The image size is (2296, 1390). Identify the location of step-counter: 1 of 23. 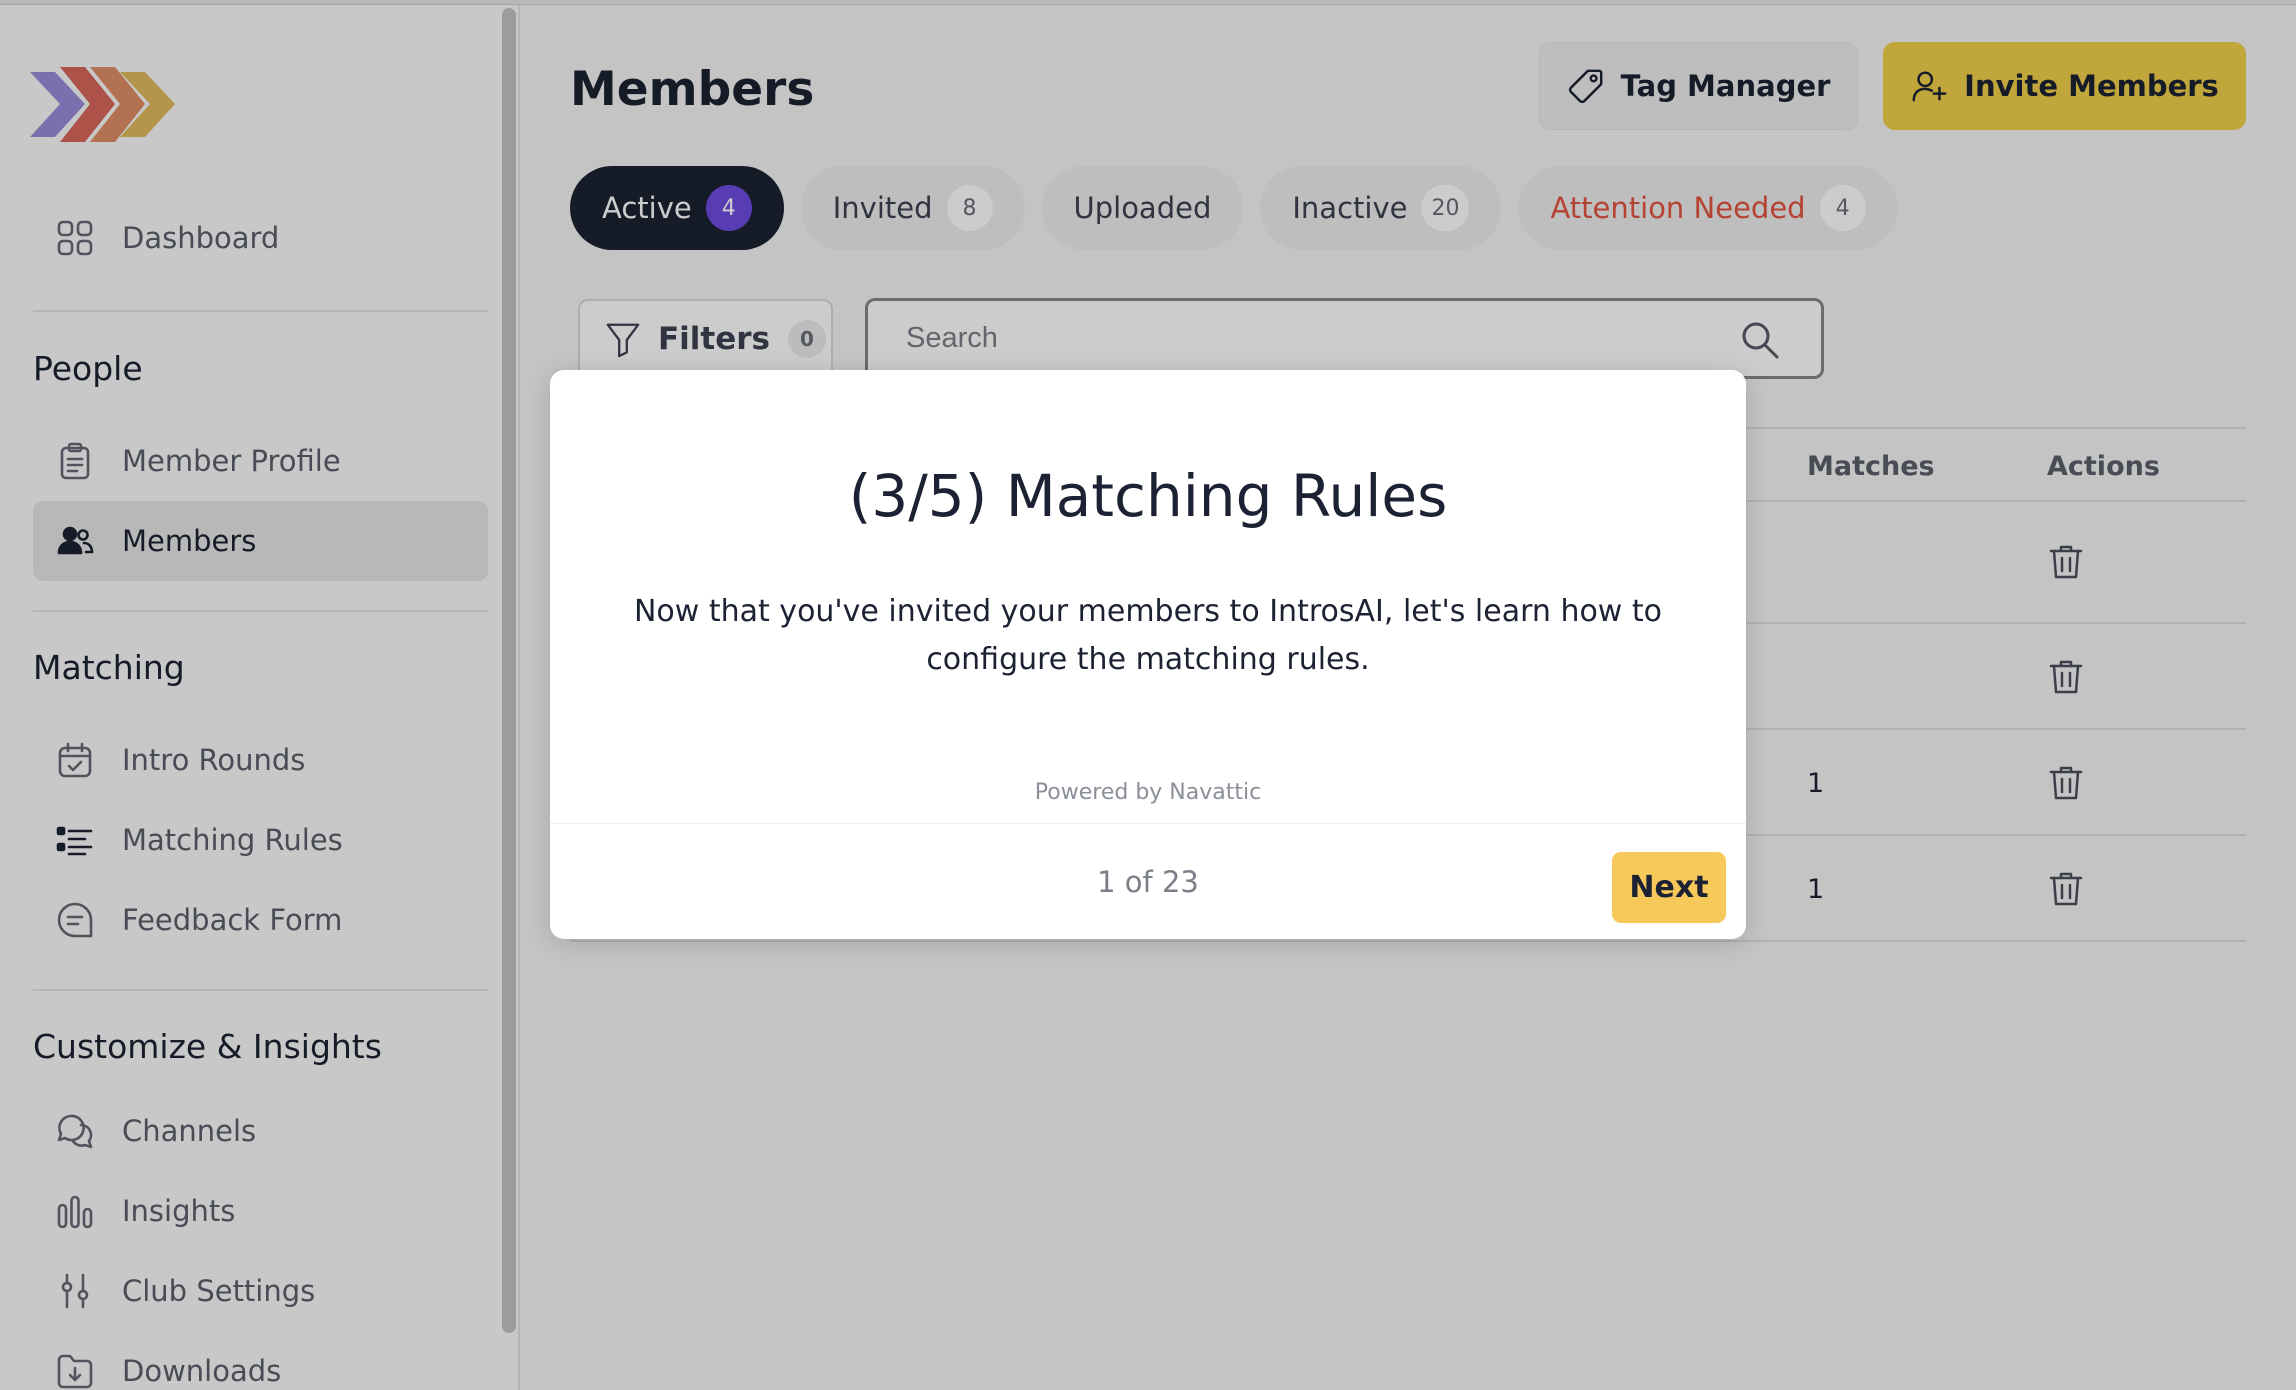
(1148, 882).